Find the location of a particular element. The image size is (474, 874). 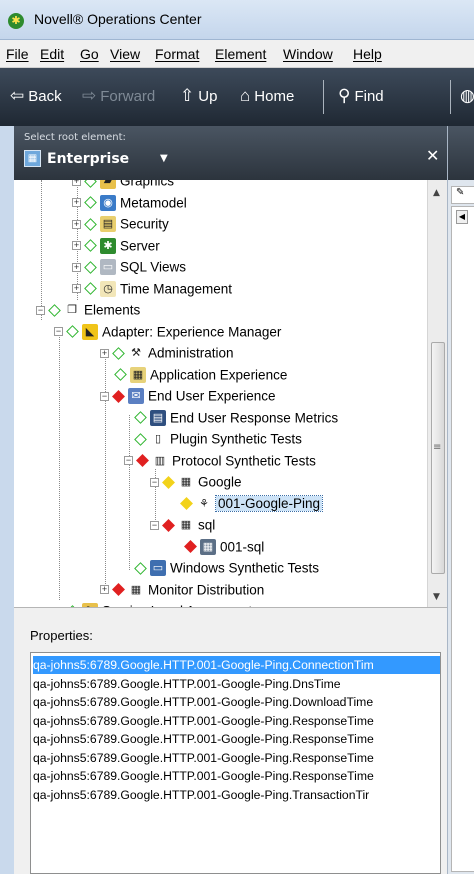

tree-node: − ▥ Protocol Synthetic Tests is located at coordinates (220, 461).